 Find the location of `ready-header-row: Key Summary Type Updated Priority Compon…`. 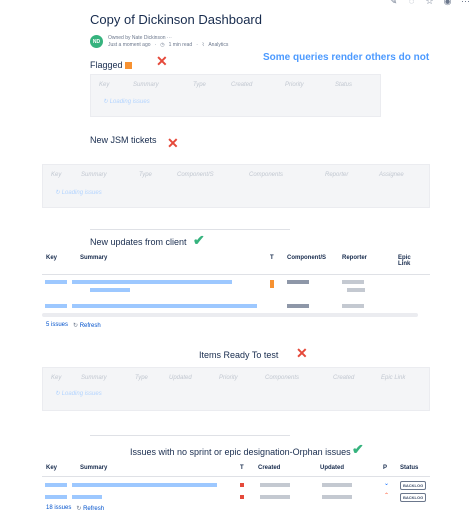

ready-header-row: Key Summary Type Updated Priority Compon… is located at coordinates (228, 378).